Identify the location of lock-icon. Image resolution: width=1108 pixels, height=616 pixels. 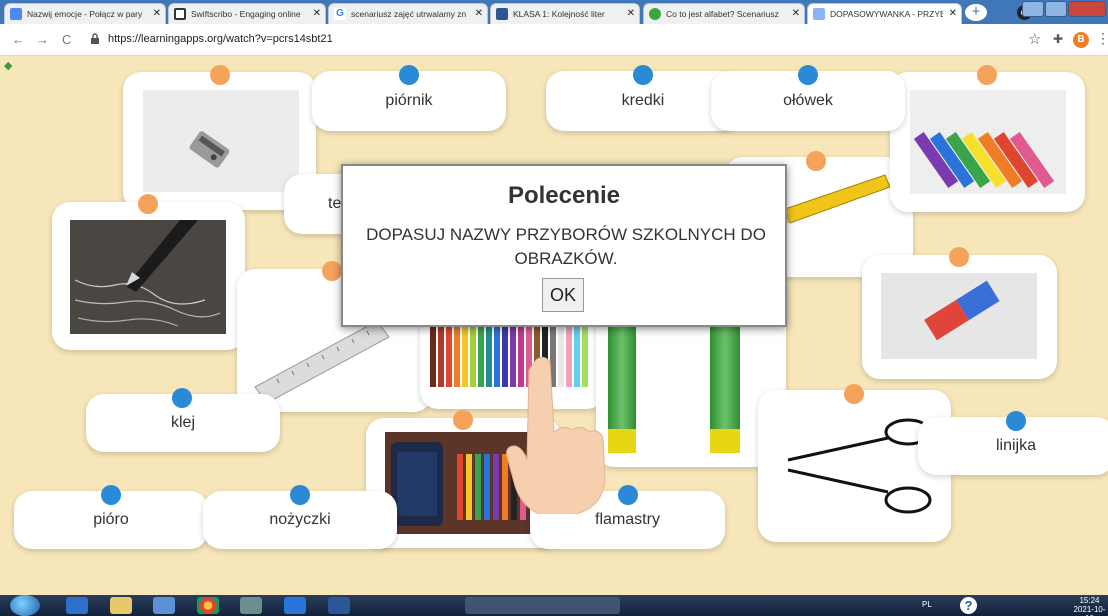
(95, 38).